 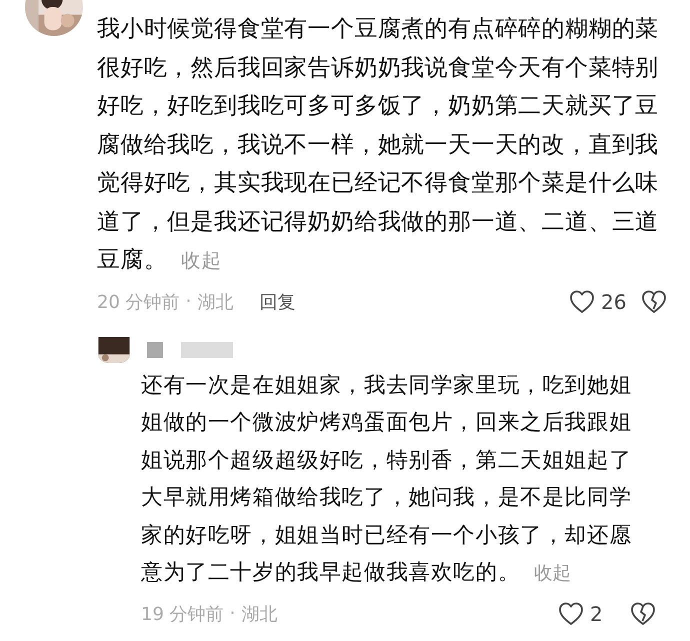 I want to click on like-count: 2, so click(x=597, y=614).